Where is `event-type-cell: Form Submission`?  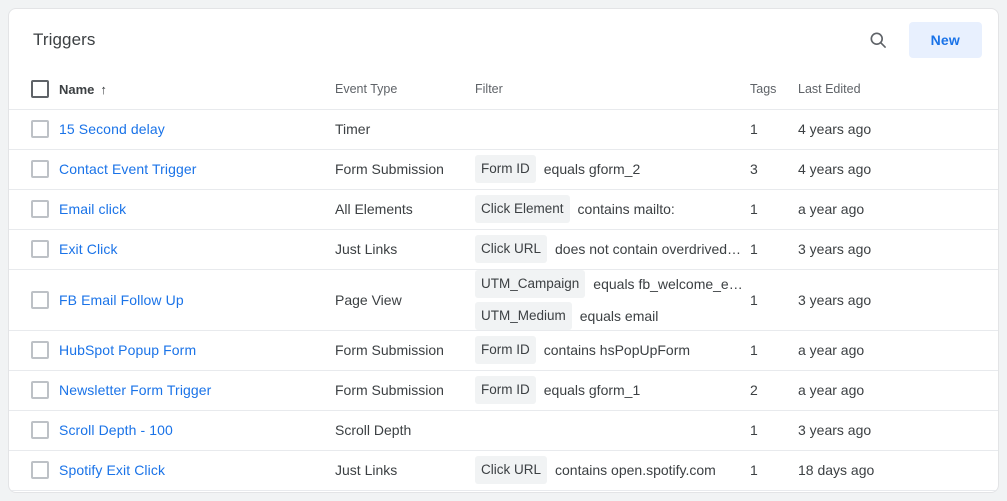
event-type-cell: Form Submission is located at coordinates (405, 169).